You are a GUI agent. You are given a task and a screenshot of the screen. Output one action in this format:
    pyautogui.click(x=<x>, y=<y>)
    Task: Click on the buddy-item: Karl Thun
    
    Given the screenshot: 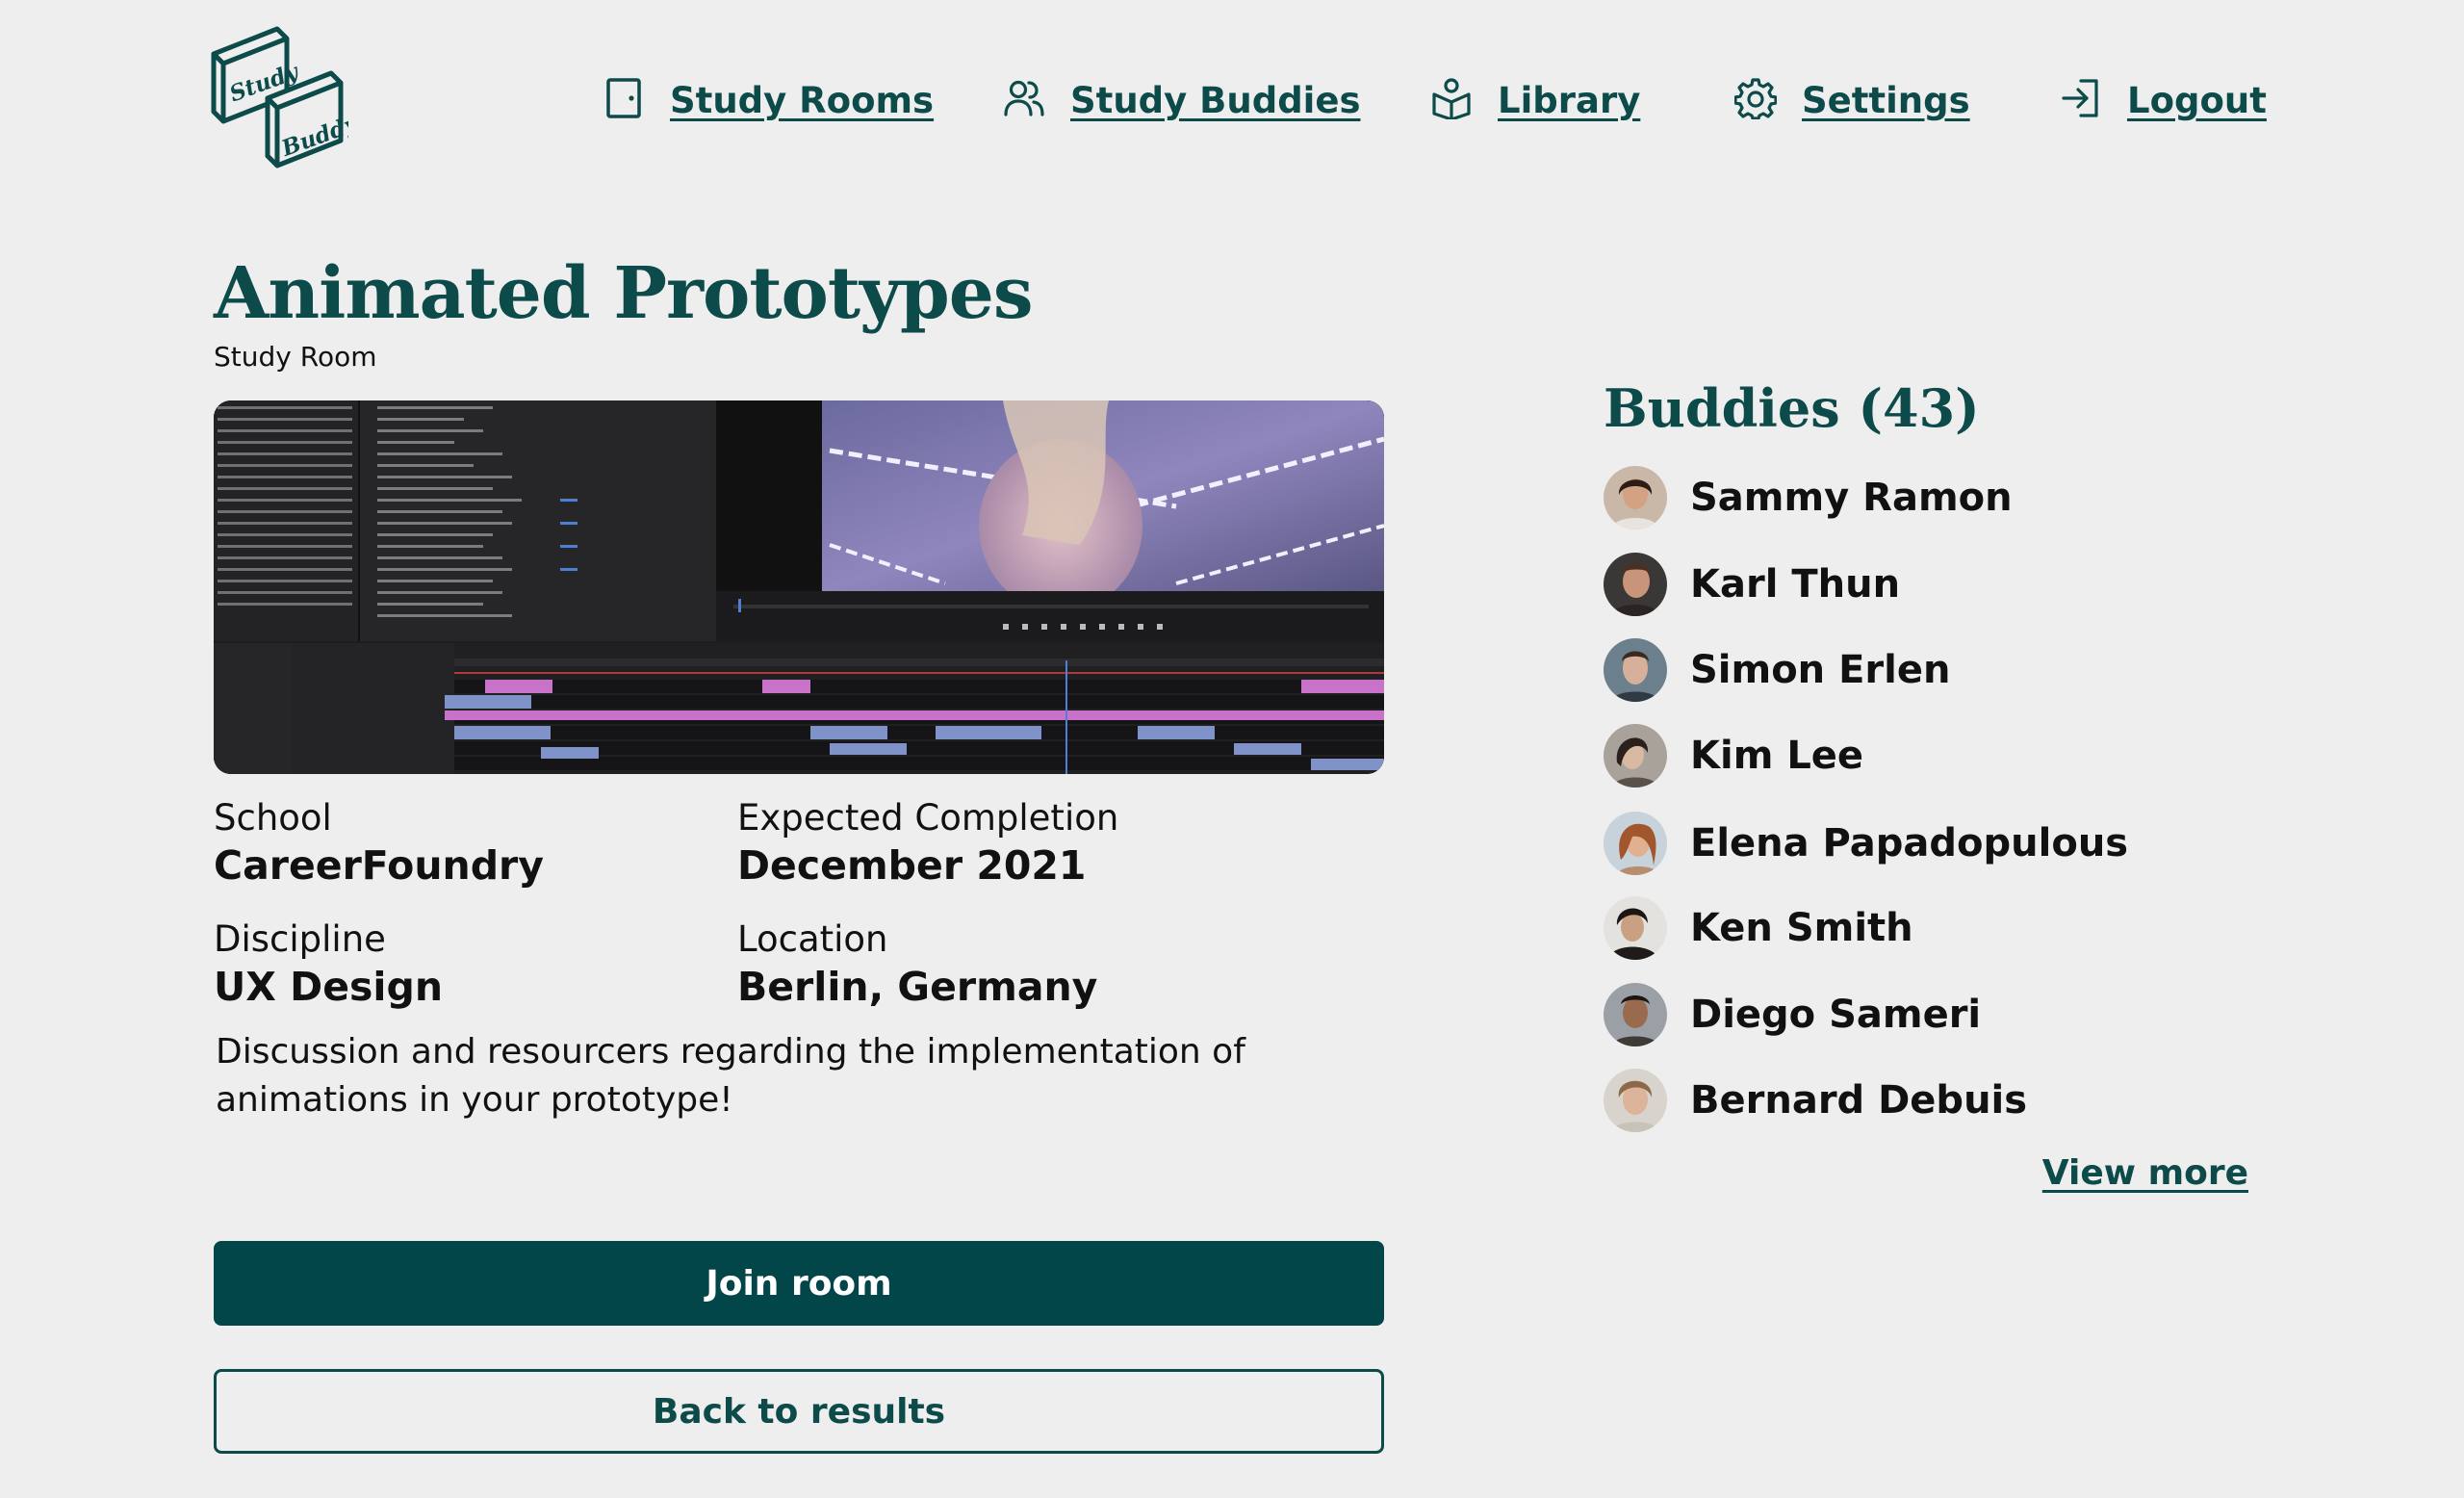 What is the action you would take?
    pyautogui.click(x=1752, y=584)
    